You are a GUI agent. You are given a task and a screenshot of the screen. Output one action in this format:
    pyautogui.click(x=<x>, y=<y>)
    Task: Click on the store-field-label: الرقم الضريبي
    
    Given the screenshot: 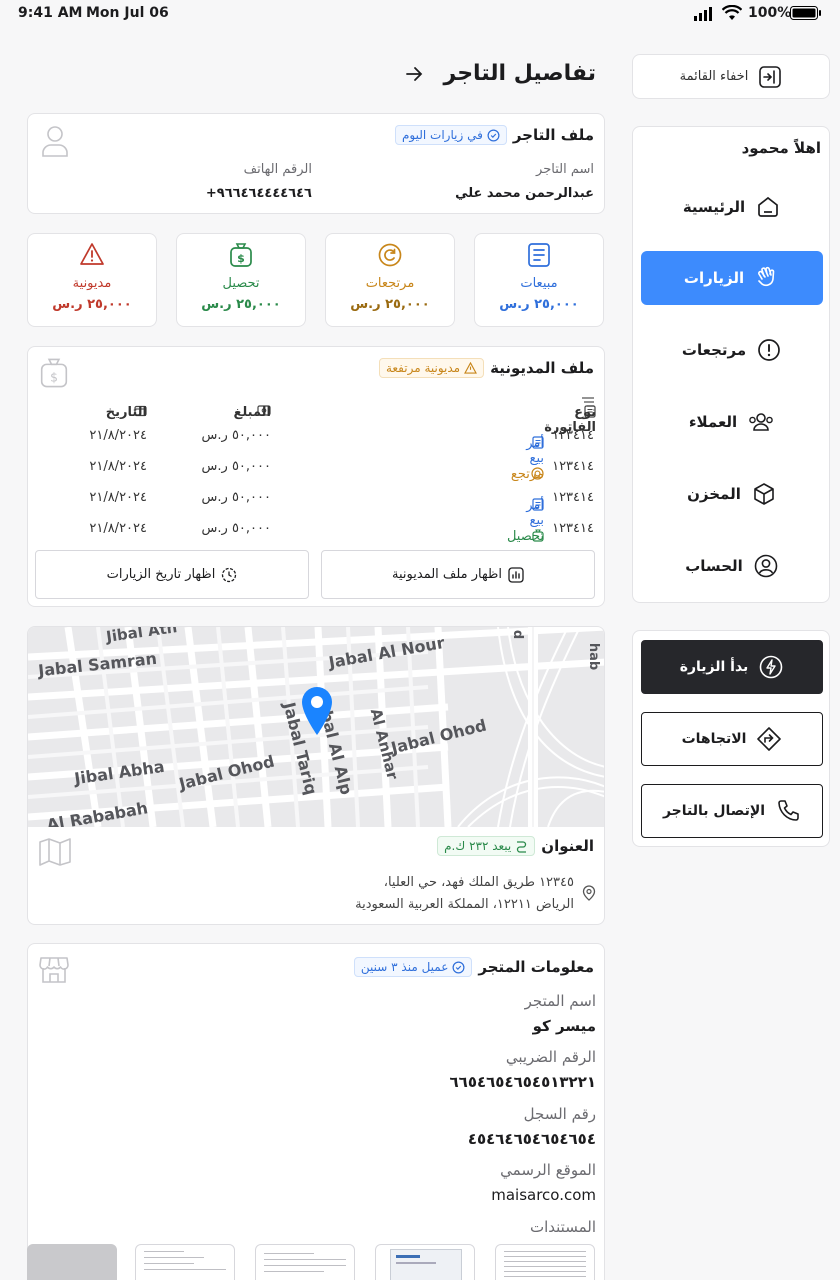 What is the action you would take?
    pyautogui.click(x=550, y=1057)
    